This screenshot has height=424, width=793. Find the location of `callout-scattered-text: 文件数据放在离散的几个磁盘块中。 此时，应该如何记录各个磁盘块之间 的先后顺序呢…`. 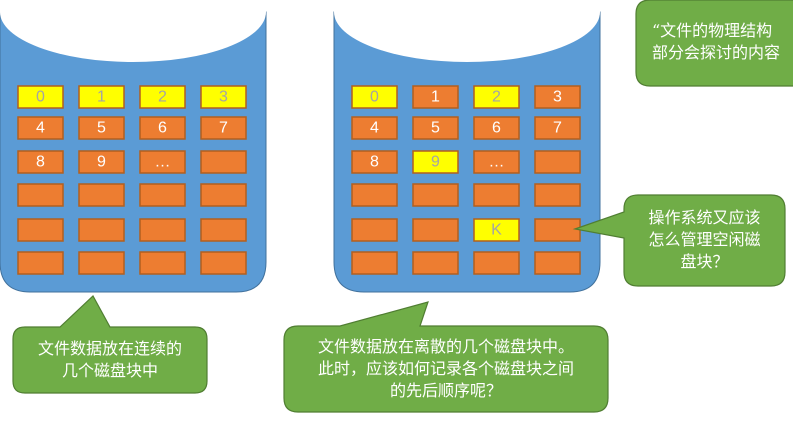

callout-scattered-text: 文件数据放在离散的几个磁盘块中。 此时，应该如何记录各个磁盘块之间 的先后顺序呢… is located at coordinates (445, 368).